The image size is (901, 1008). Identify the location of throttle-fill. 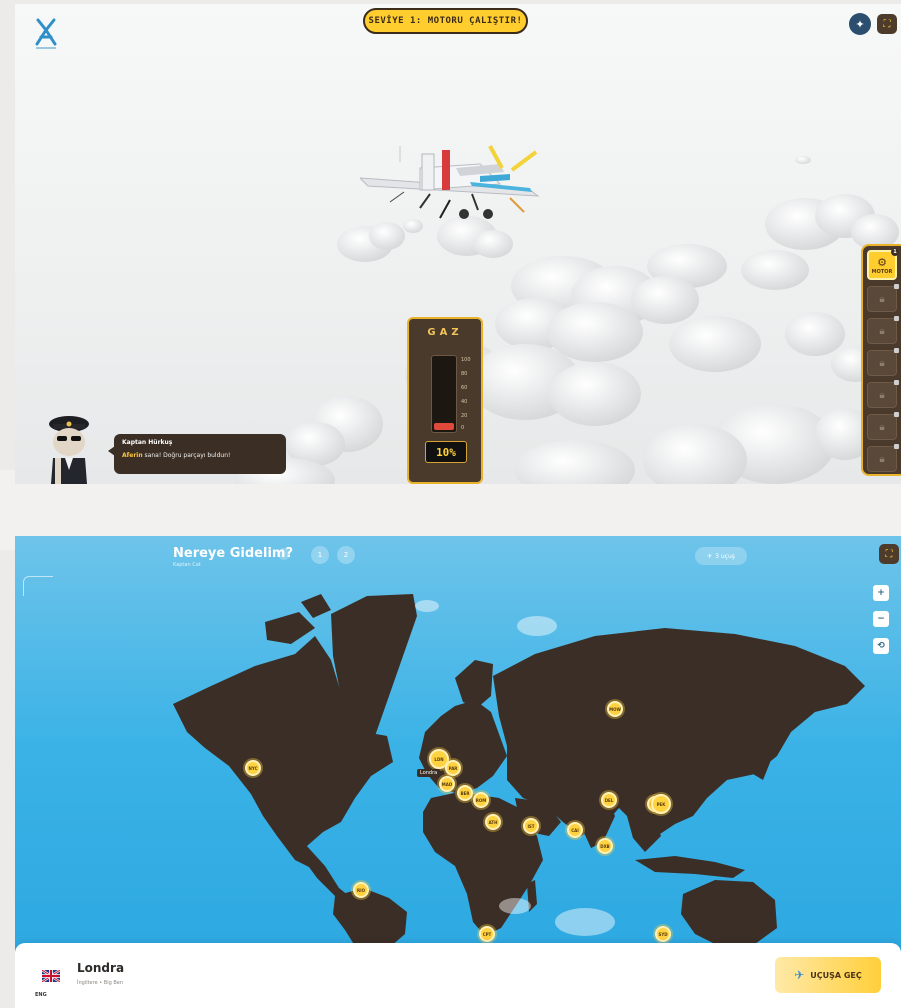
(444, 426).